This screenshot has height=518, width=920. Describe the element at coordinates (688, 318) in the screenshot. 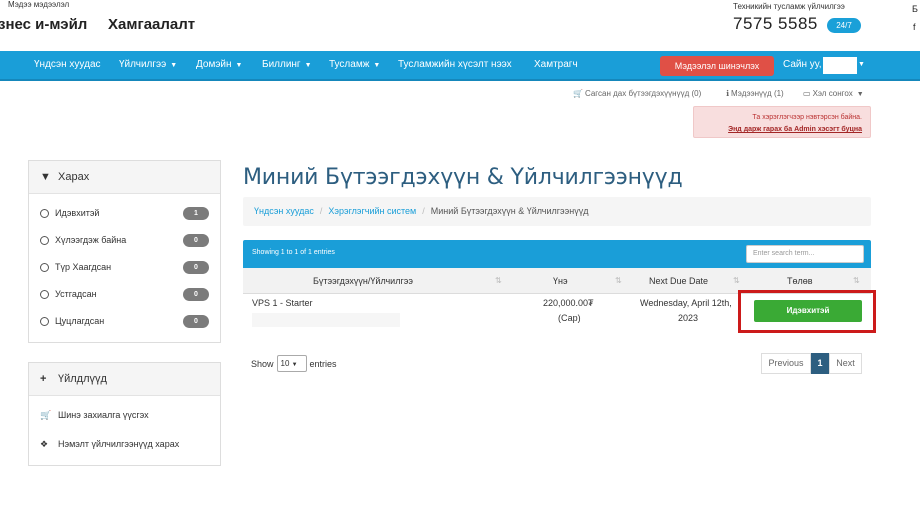

I see `next-due-year: 2023` at that location.